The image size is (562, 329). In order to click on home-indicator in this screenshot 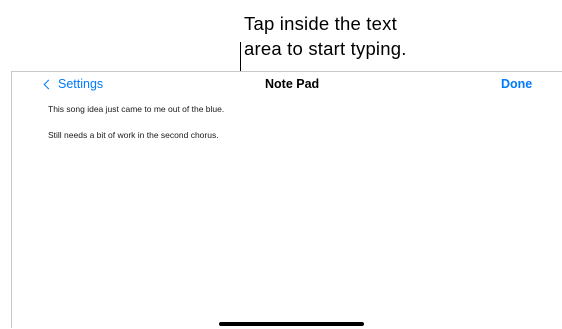, I will do `click(291, 324)`.